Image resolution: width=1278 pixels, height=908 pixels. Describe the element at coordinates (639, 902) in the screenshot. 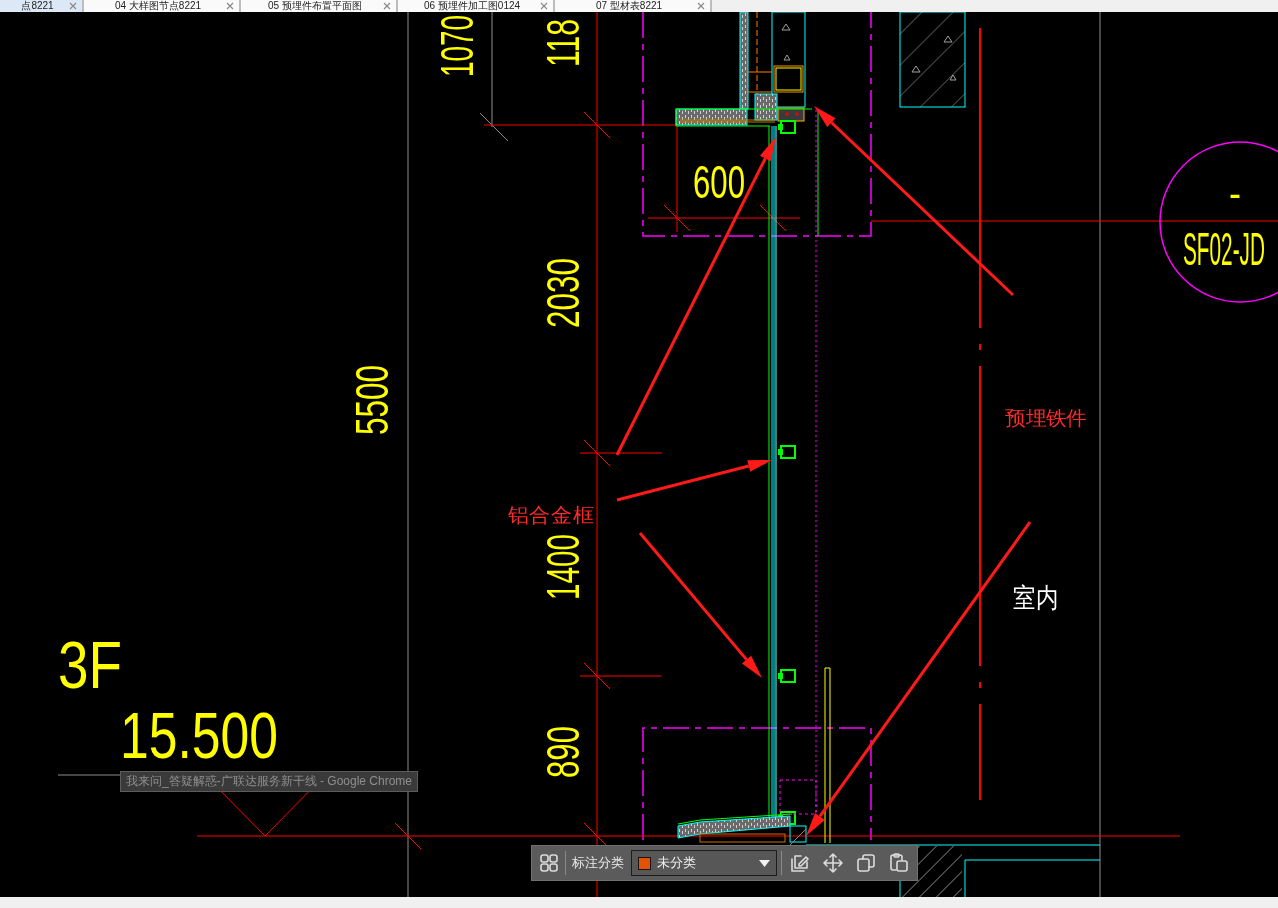

I see `horizontal-scrollbar` at that location.